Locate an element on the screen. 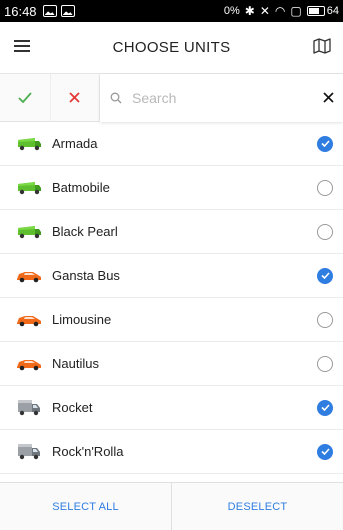 Image resolution: width=343 pixels, height=530 pixels. unit-name: Armada is located at coordinates (75, 143).